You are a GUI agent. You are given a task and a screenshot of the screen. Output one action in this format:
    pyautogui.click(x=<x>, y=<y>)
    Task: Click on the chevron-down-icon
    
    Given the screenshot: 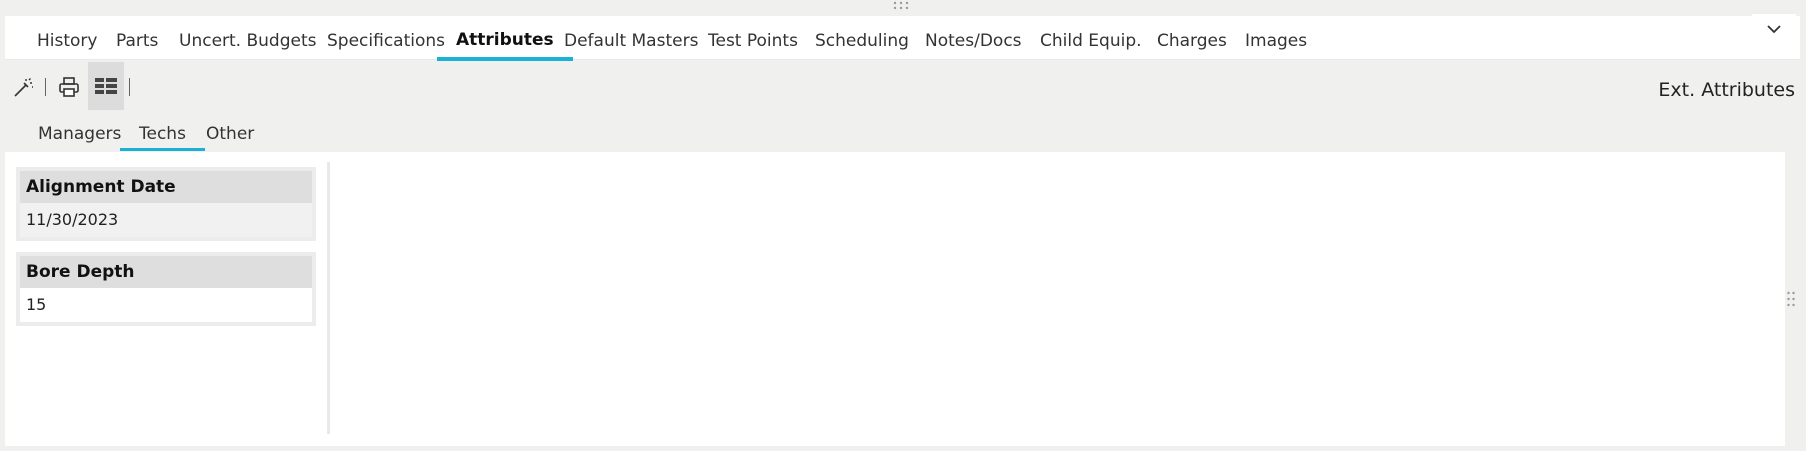 What is the action you would take?
    pyautogui.click(x=1774, y=29)
    